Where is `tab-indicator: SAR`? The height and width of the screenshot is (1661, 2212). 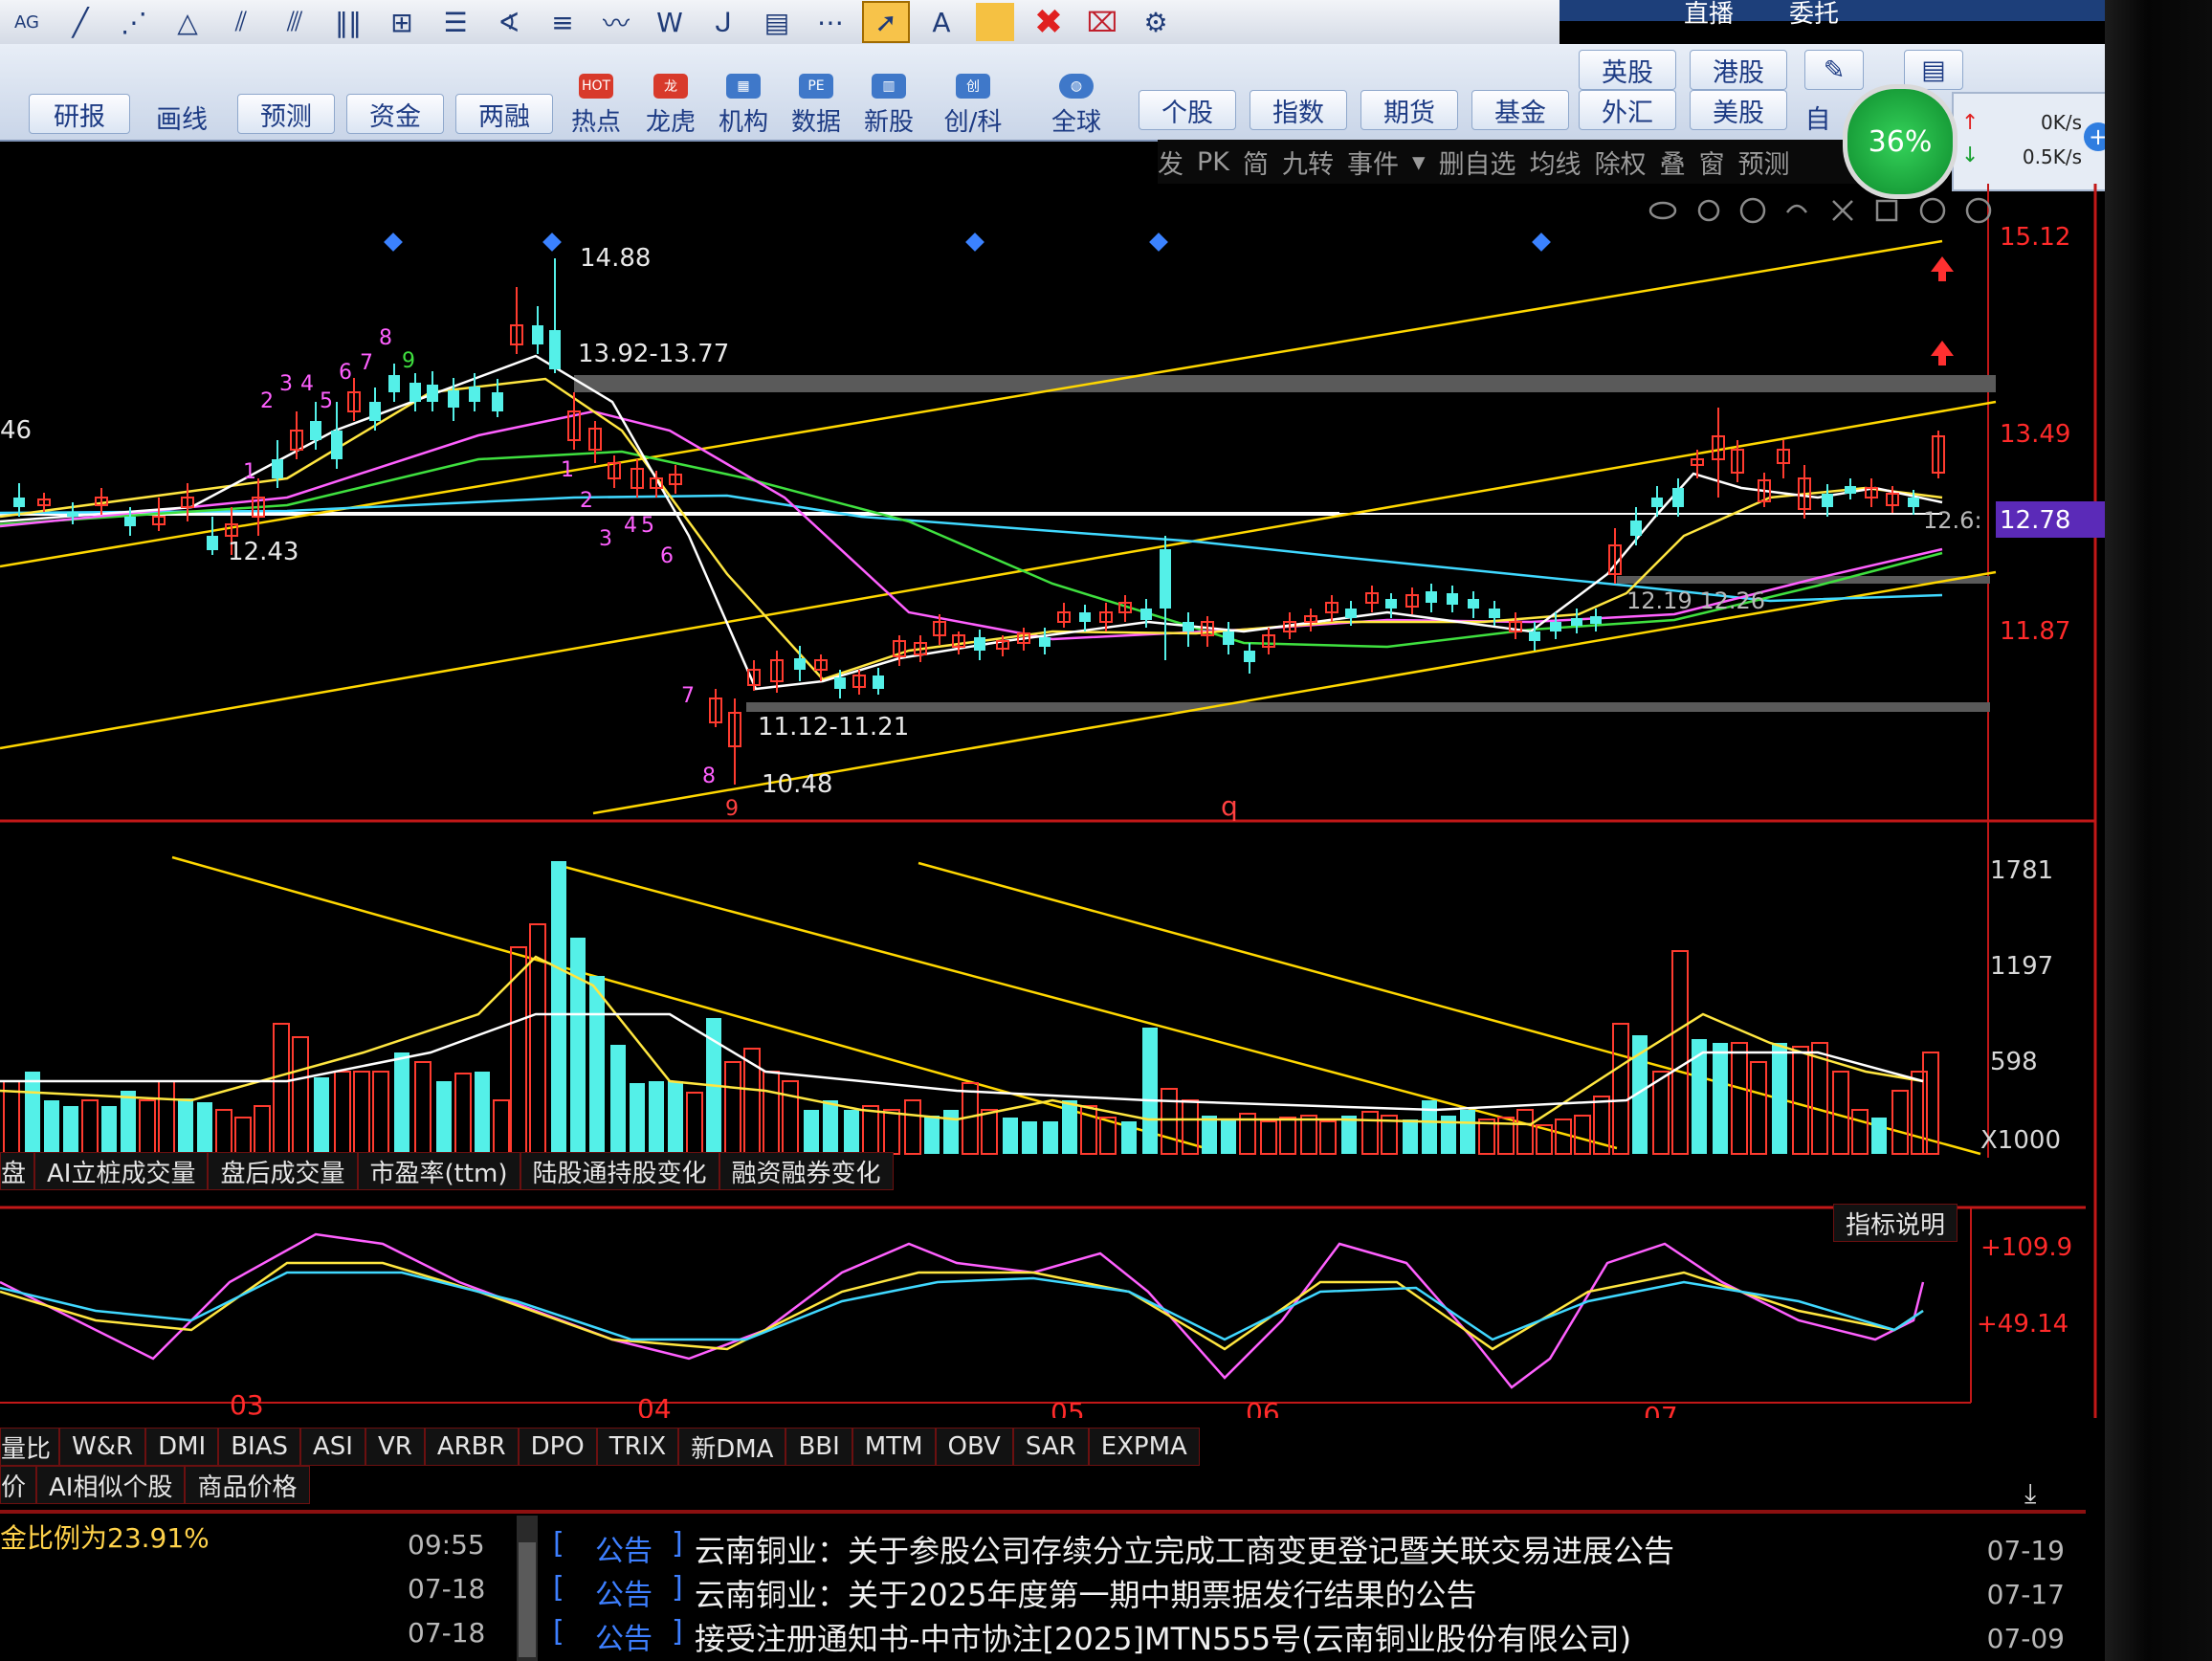
tab-indicator: SAR is located at coordinates (1050, 1447).